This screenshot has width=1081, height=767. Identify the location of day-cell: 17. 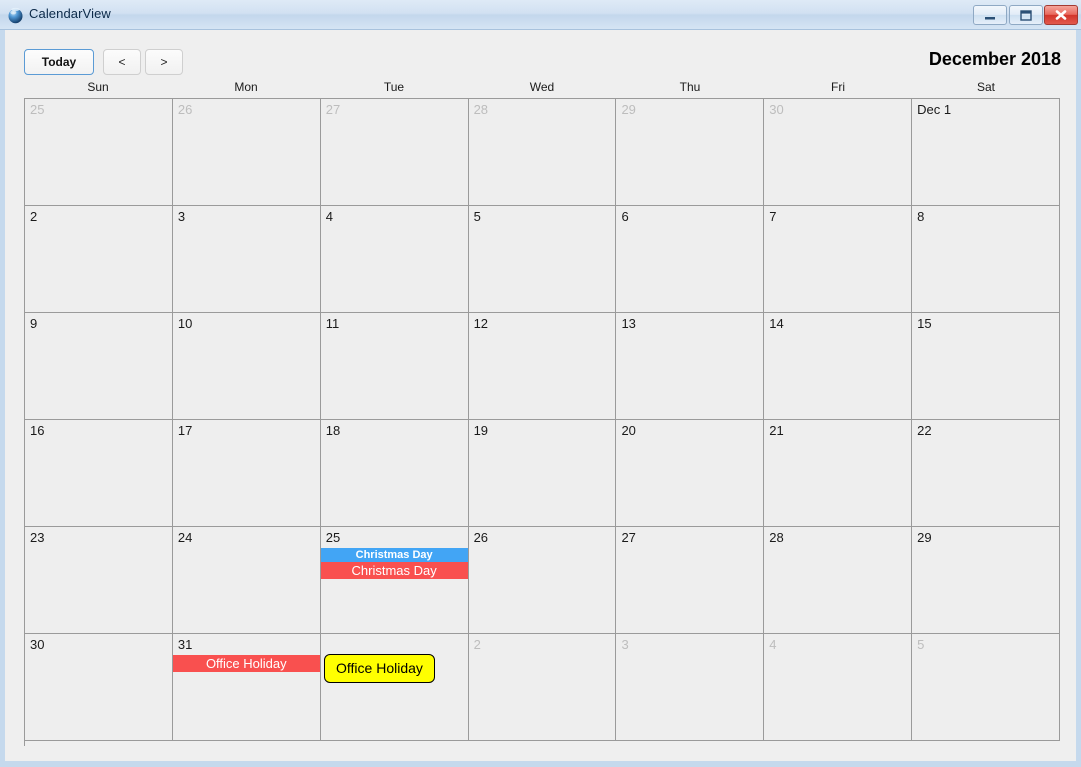
(246, 473).